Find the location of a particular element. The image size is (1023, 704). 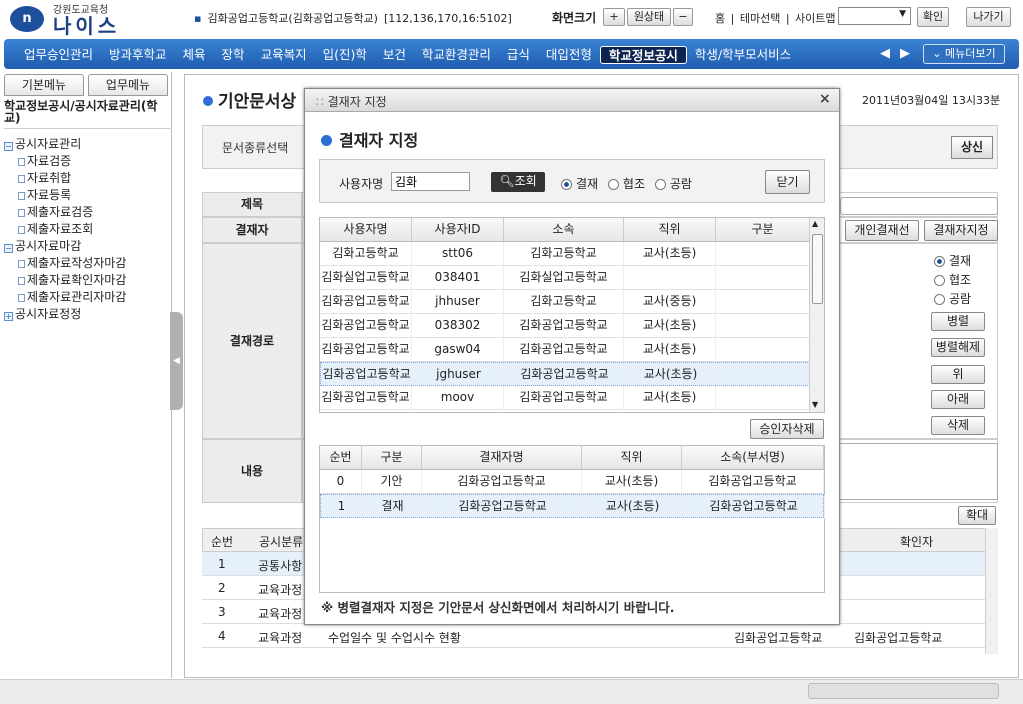

tree-item: 제출자료관리자마감 is located at coordinates (72, 297).